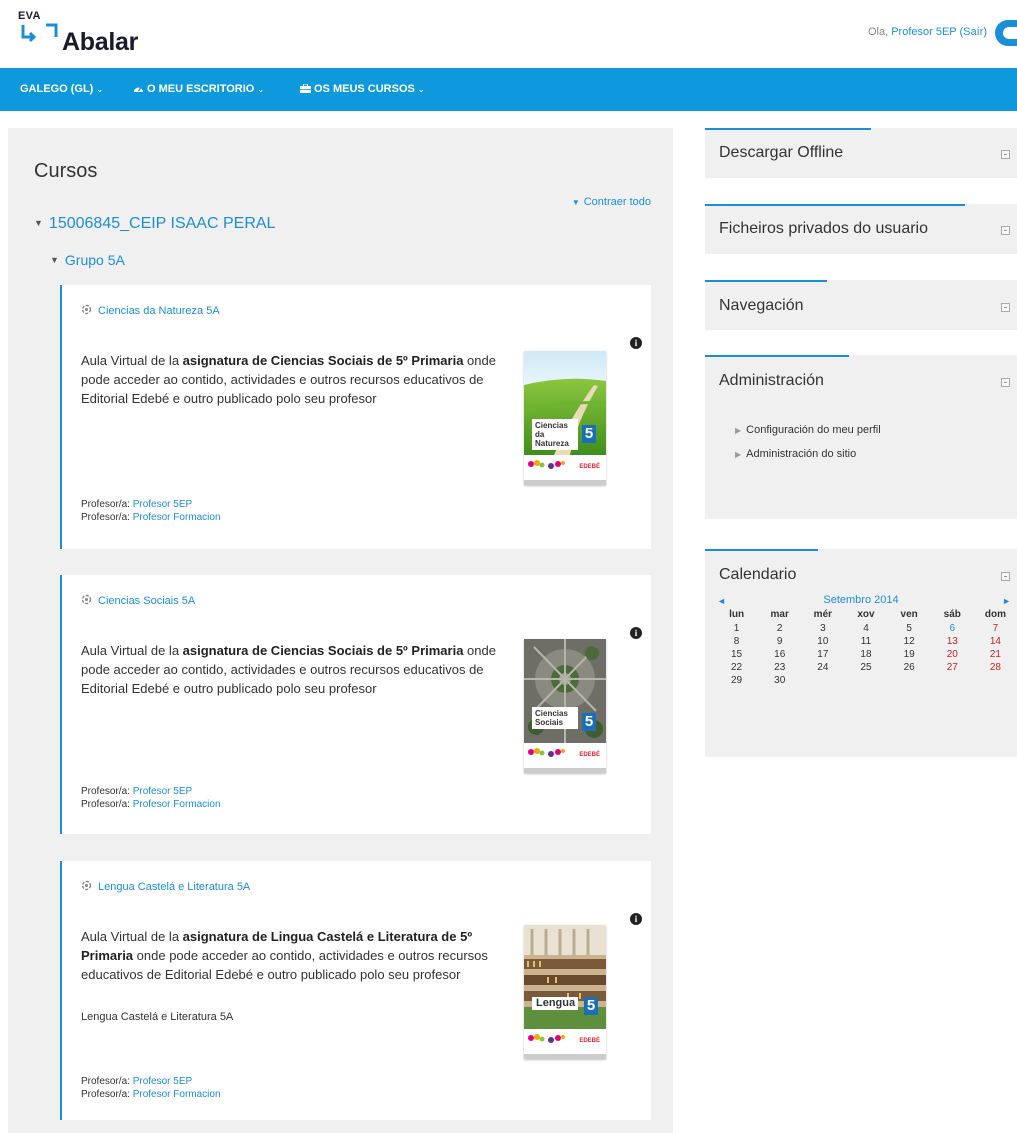 The image size is (1017, 1133). What do you see at coordinates (865, 628) in the screenshot?
I see `calendar-day: 4` at bounding box center [865, 628].